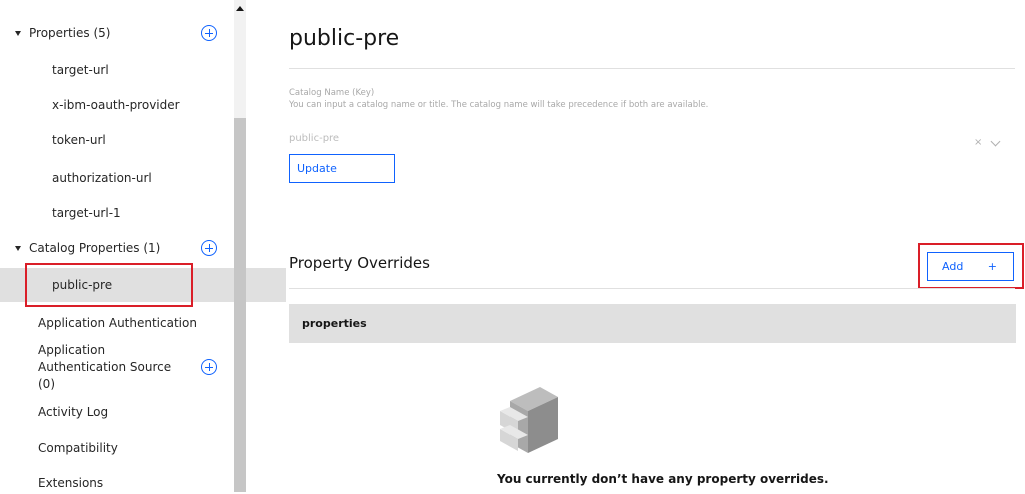 The image size is (1025, 494). What do you see at coordinates (136, 483) in the screenshot?
I see `sidebar-item-extensions: Extensions` at bounding box center [136, 483].